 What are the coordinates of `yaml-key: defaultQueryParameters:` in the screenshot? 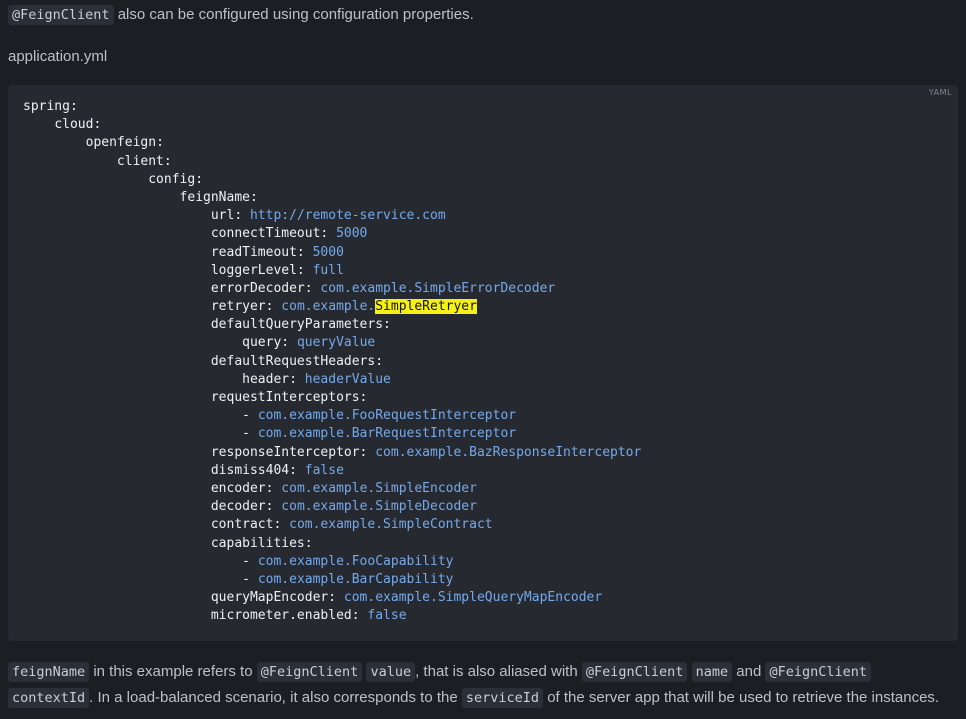 It's located at (300, 325).